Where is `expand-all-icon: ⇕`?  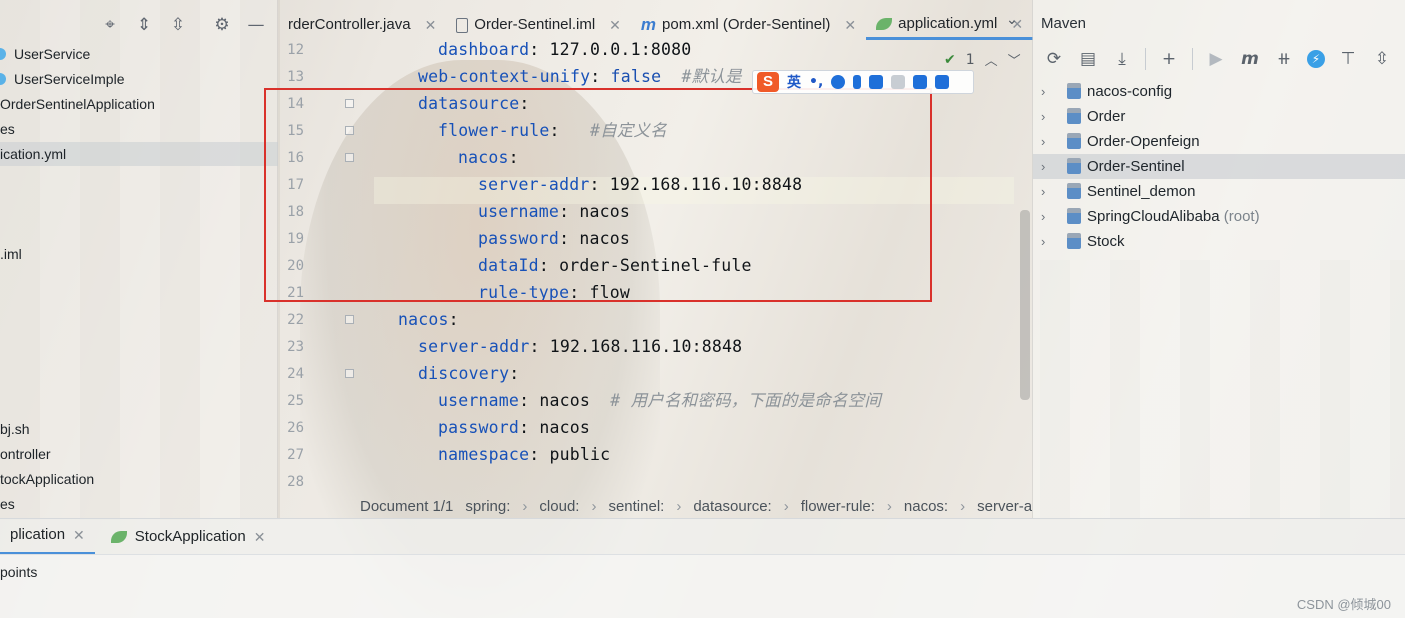
expand-all-icon: ⇕ is located at coordinates (144, 25).